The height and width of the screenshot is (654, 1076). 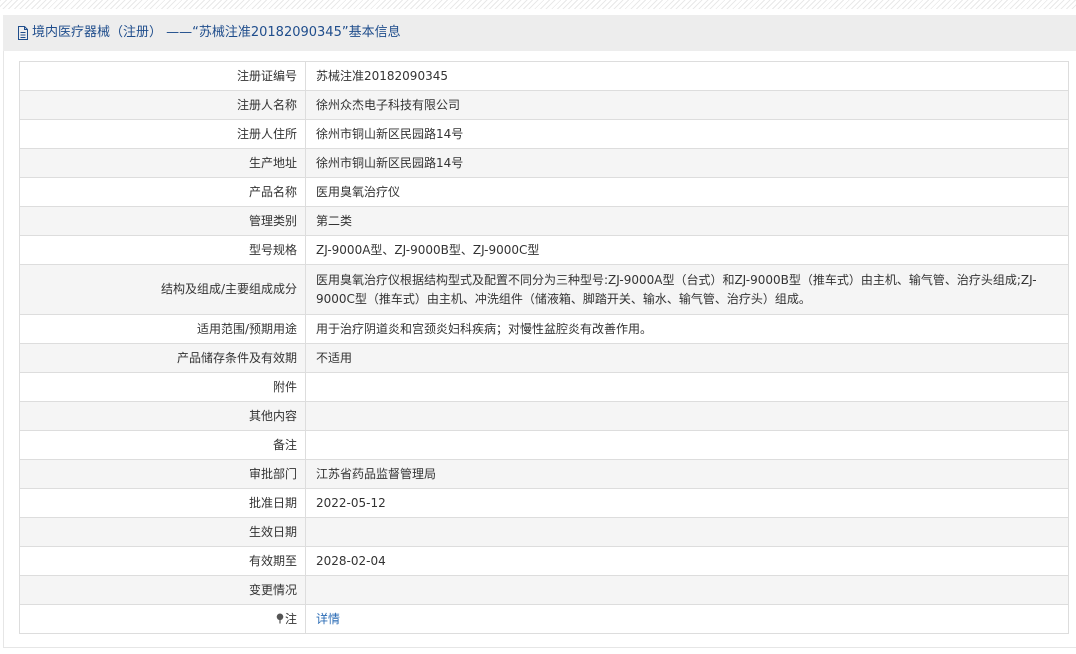 I want to click on row-value: 第二类, so click(x=687, y=221).